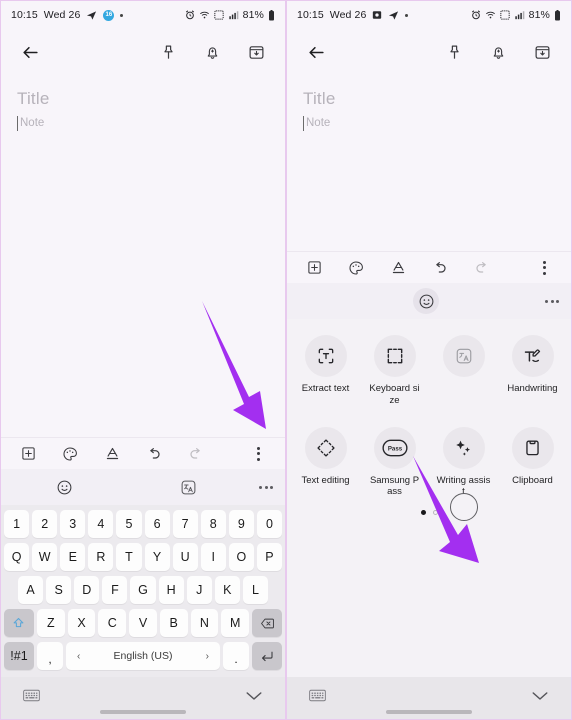 The width and height of the screenshot is (572, 720). What do you see at coordinates (269, 557) in the screenshot?
I see `key: P` at bounding box center [269, 557].